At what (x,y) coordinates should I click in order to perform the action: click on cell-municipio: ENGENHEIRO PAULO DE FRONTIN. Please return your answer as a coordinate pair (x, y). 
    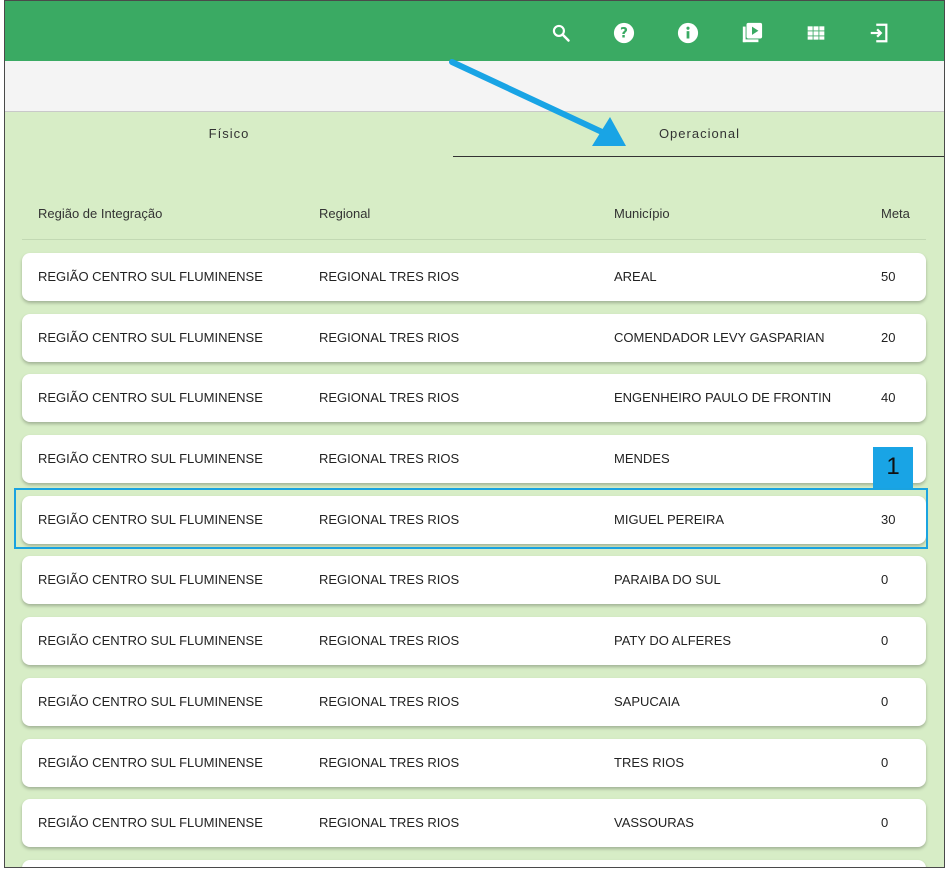
    Looking at the image, I should click on (723, 397).